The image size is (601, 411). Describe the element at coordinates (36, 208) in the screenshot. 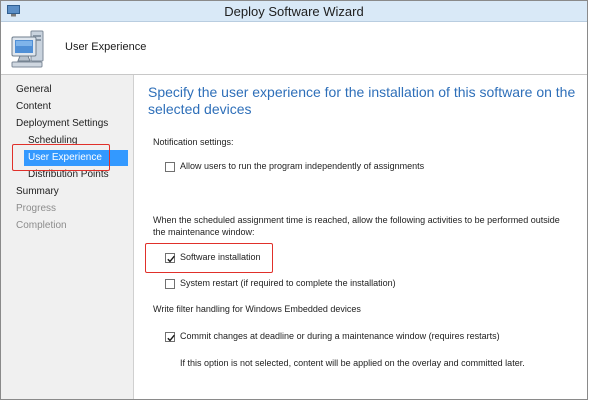

I see `nav-item-progress: Progress` at that location.